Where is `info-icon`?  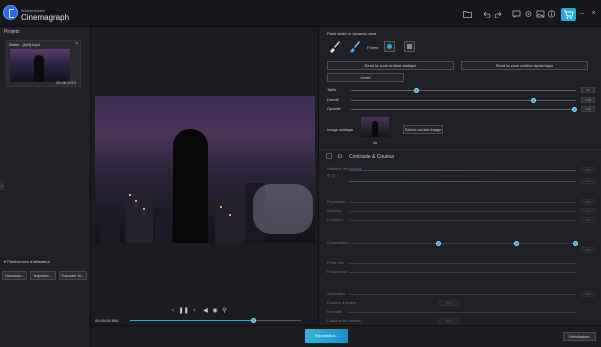 info-icon is located at coordinates (551, 14).